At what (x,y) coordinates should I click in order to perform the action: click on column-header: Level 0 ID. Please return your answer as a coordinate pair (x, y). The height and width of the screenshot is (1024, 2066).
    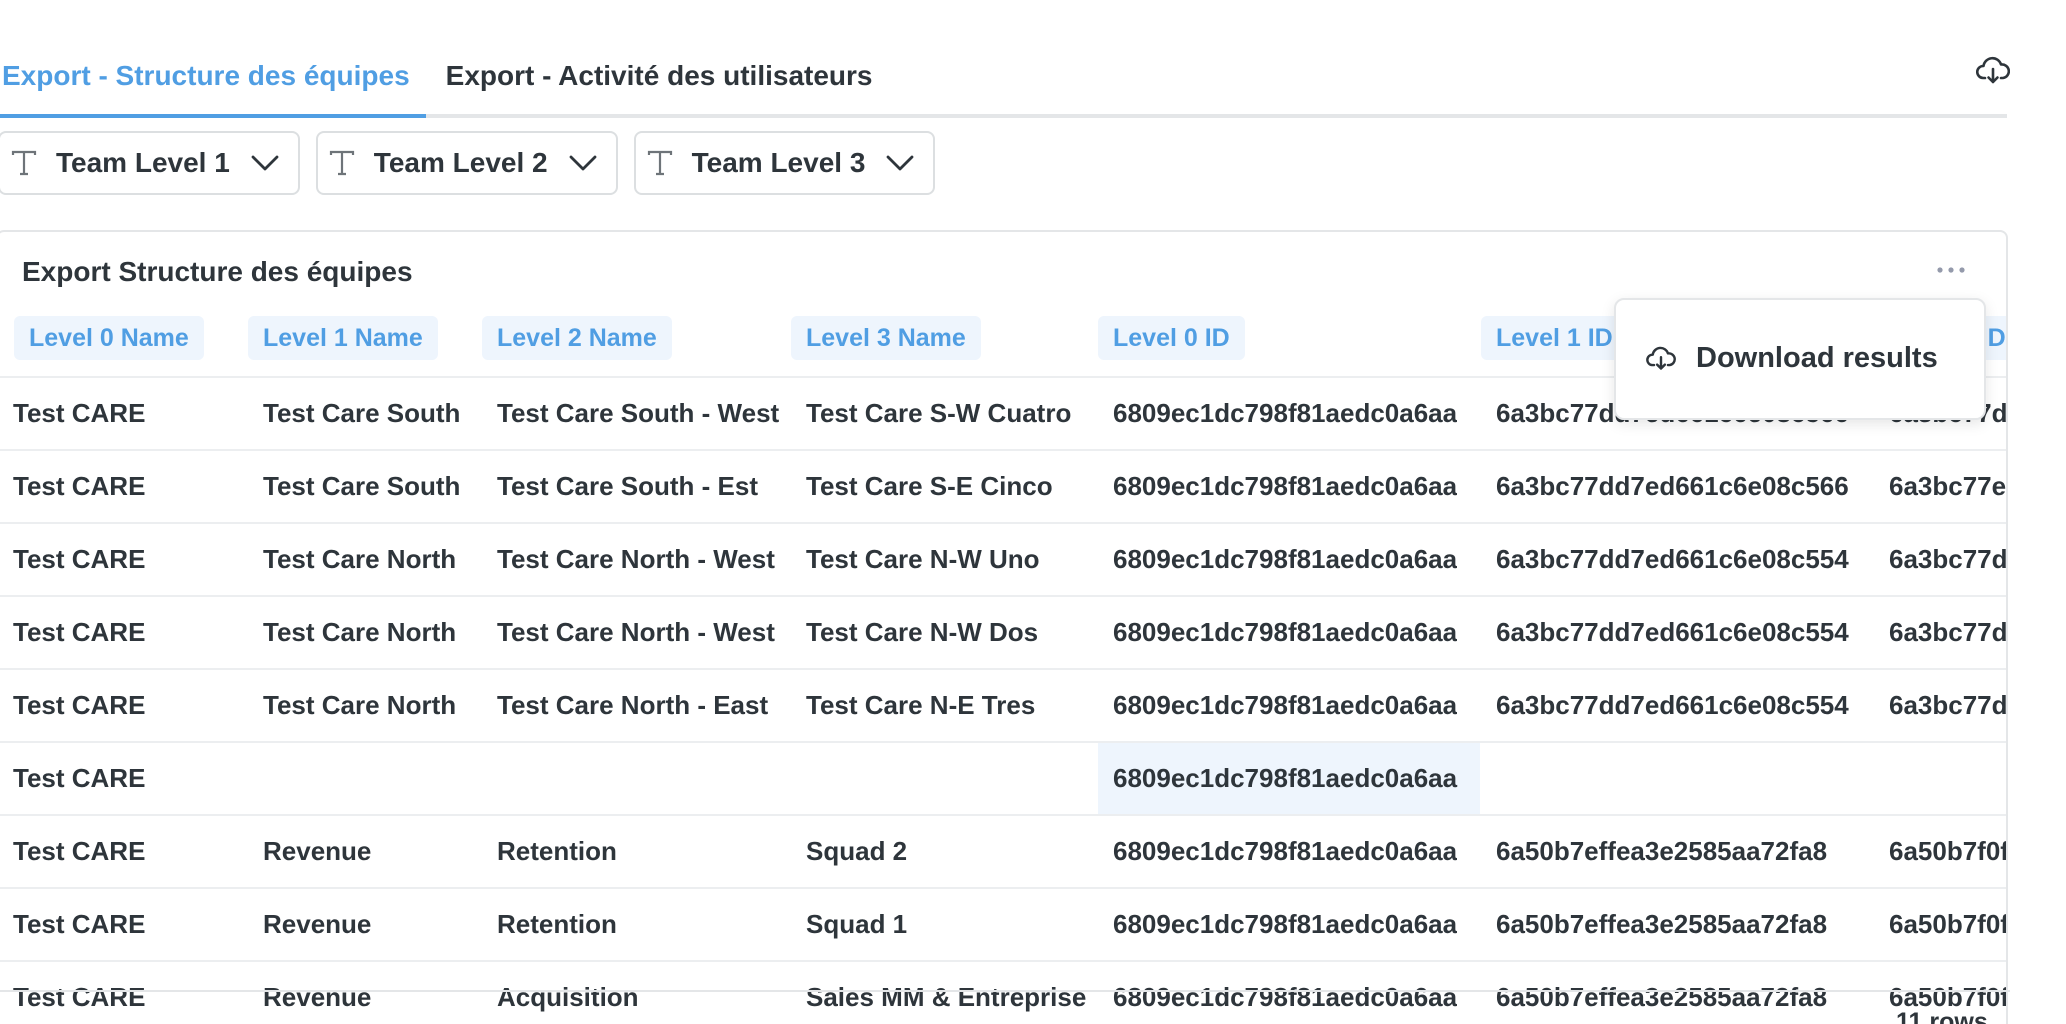
    Looking at the image, I should click on (1171, 338).